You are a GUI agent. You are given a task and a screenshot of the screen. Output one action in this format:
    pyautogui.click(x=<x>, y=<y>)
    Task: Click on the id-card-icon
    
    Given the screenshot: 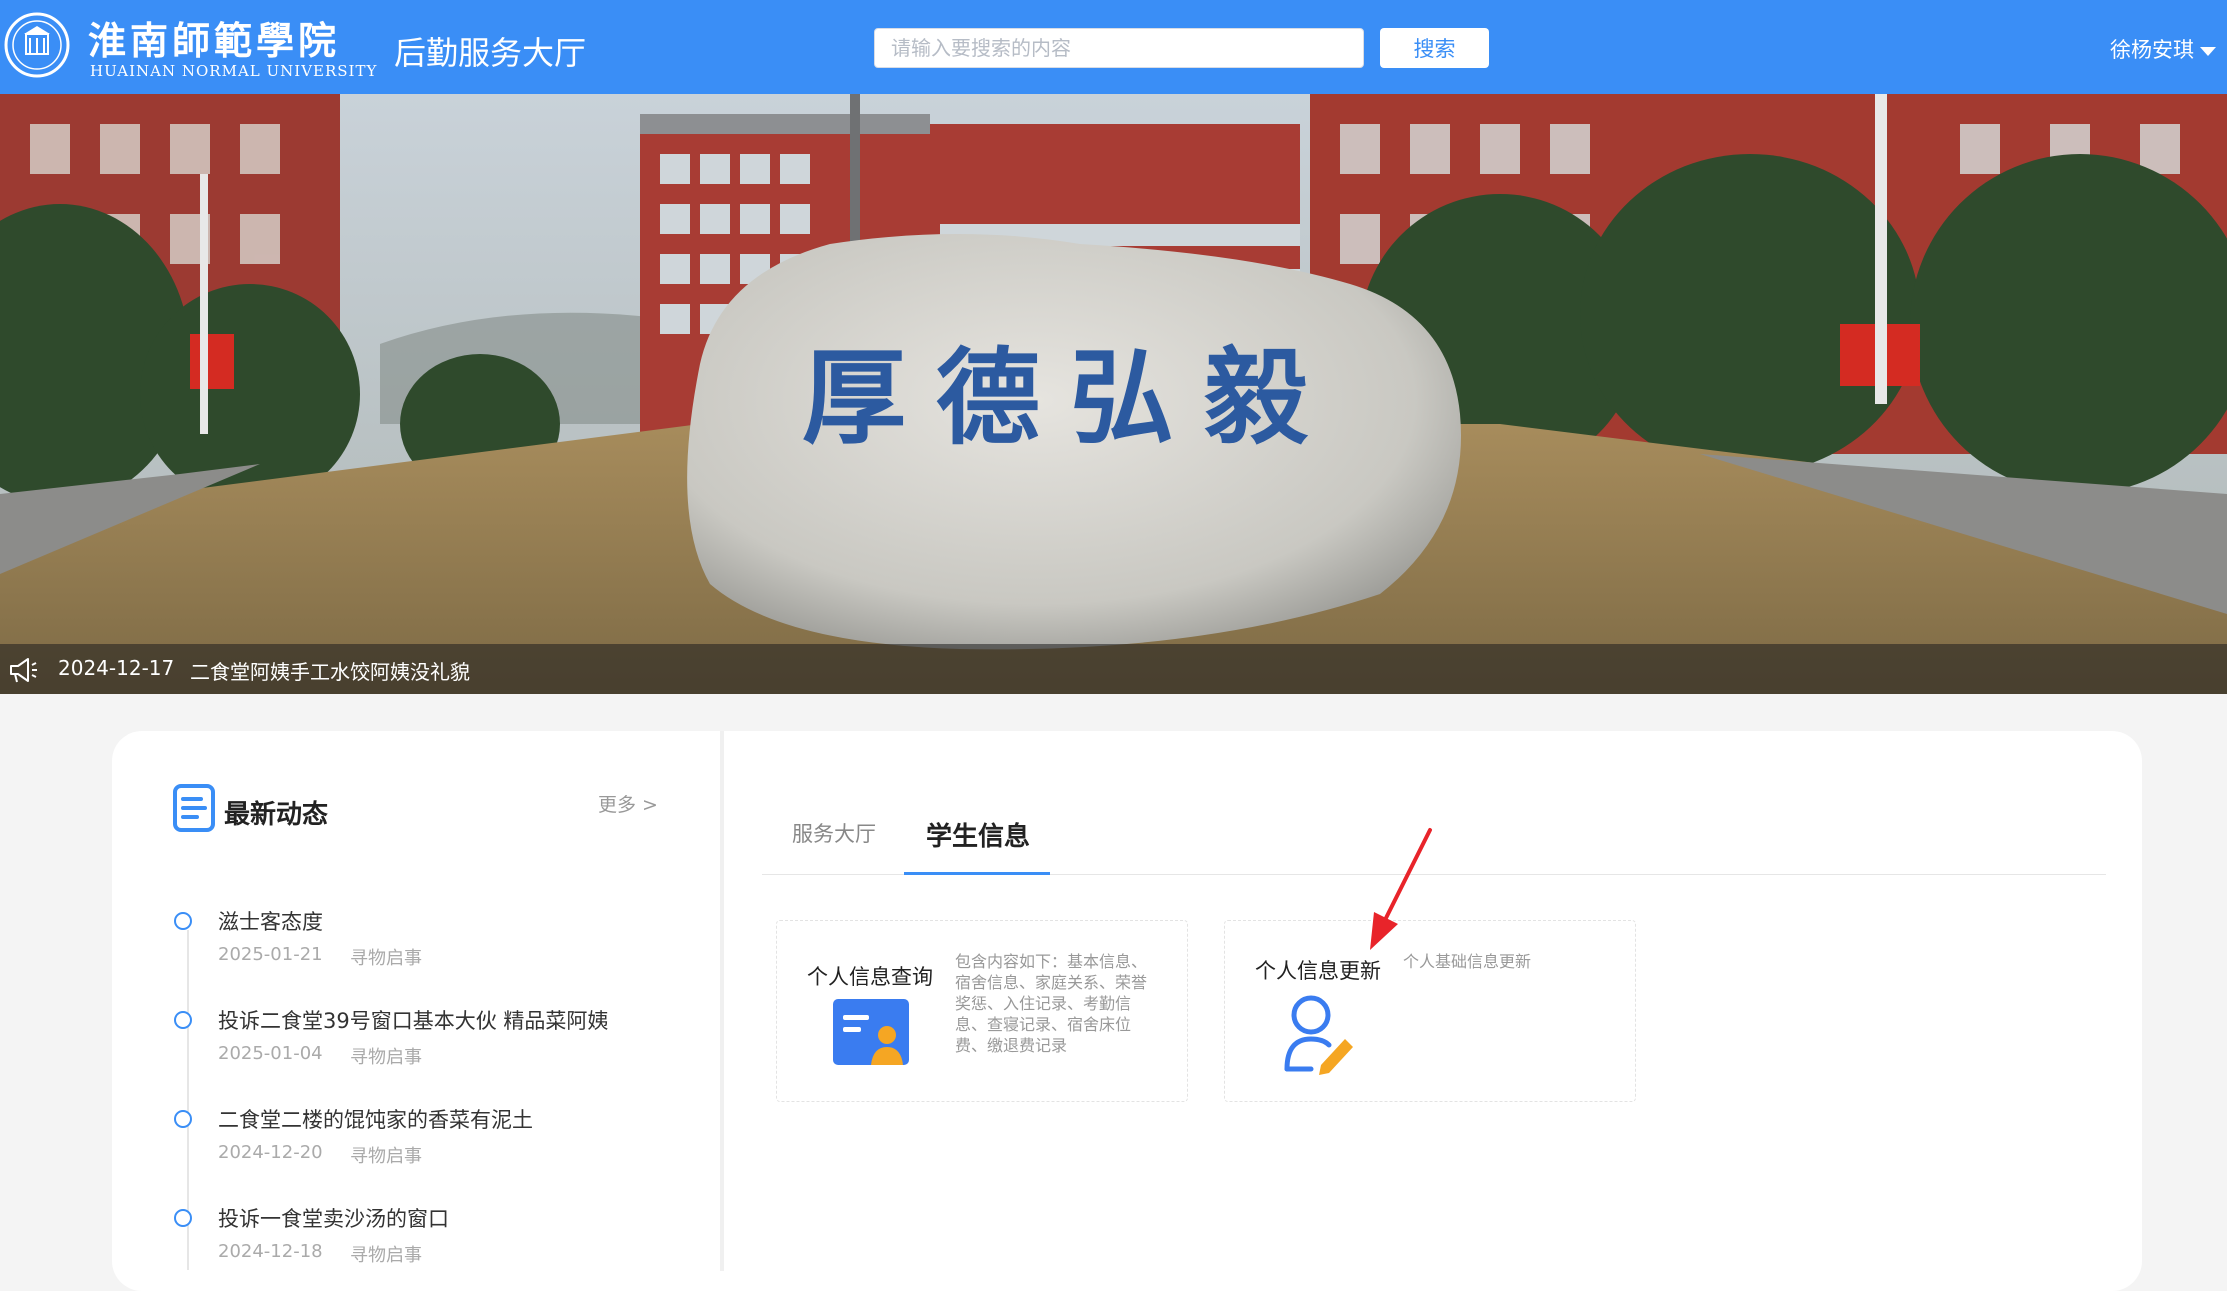 What is the action you would take?
    pyautogui.click(x=871, y=1032)
    